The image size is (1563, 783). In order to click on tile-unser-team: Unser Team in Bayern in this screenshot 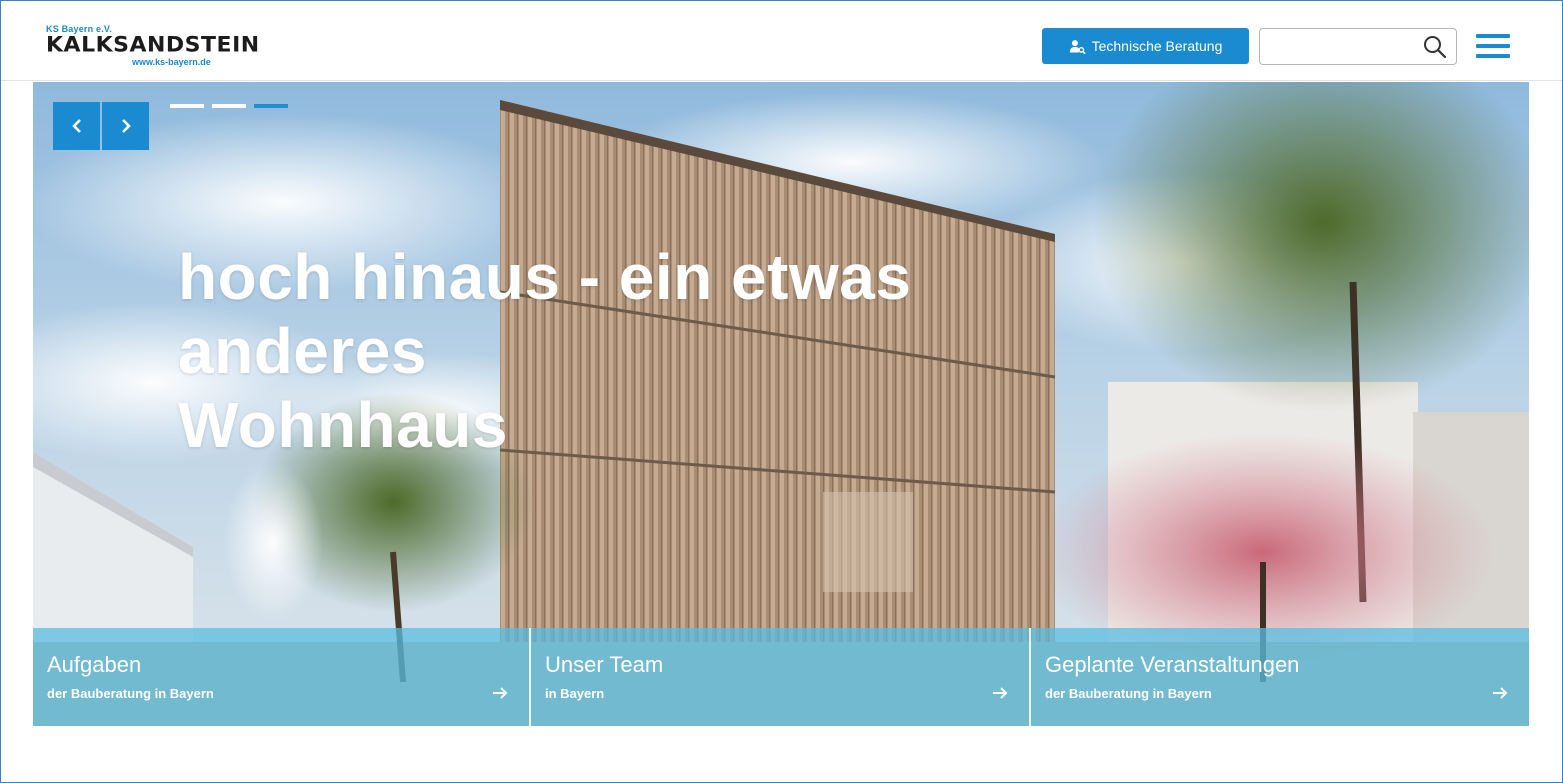, I will do `click(779, 677)`.